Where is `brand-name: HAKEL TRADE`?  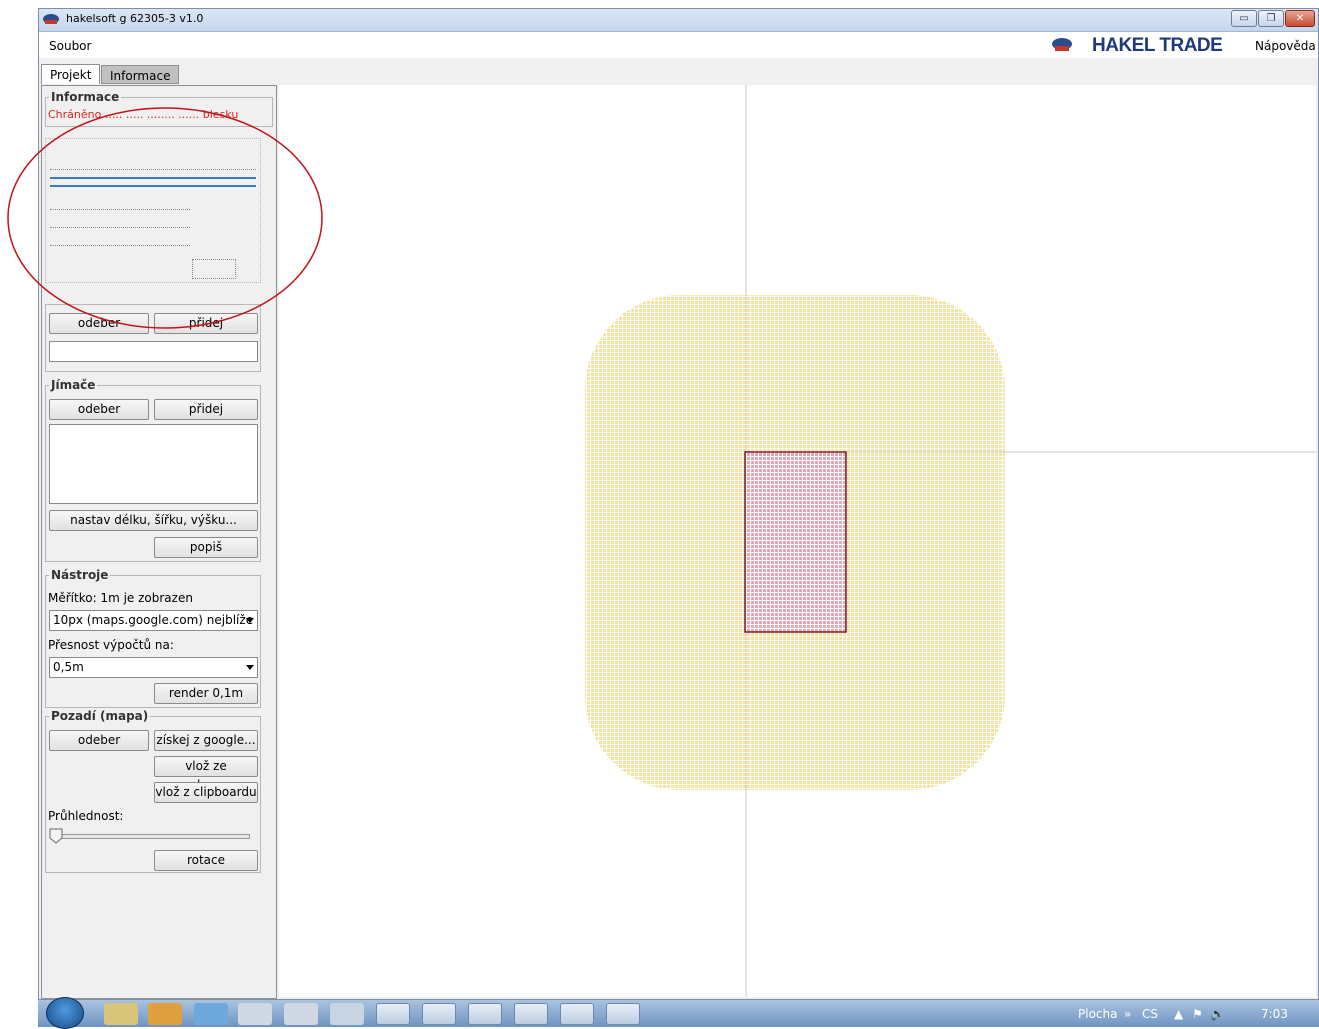 brand-name: HAKEL TRADE is located at coordinates (1157, 45).